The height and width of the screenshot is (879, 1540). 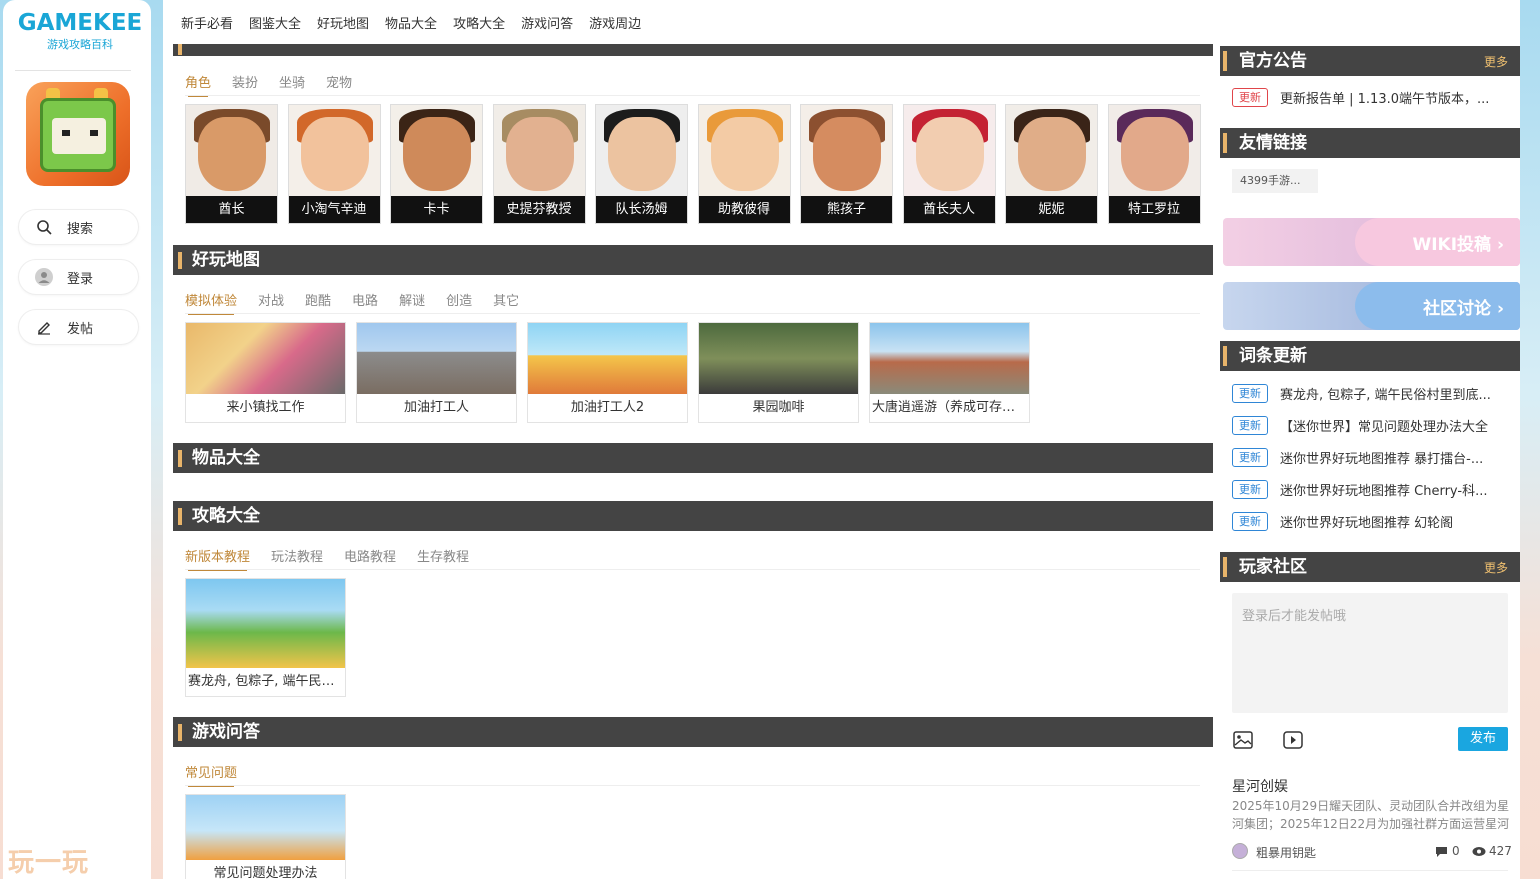 I want to click on tab-battle: 对战, so click(x=271, y=302).